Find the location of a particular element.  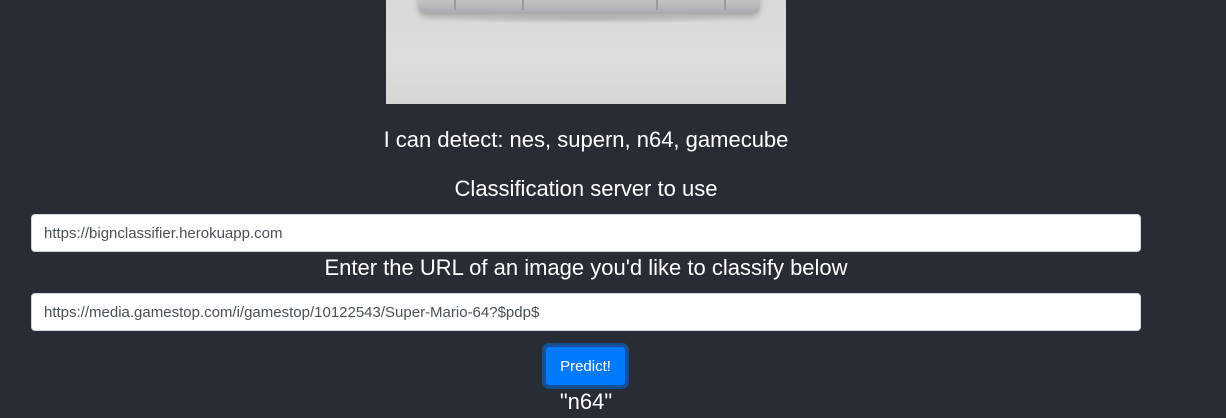

server-url-input is located at coordinates (586, 233).